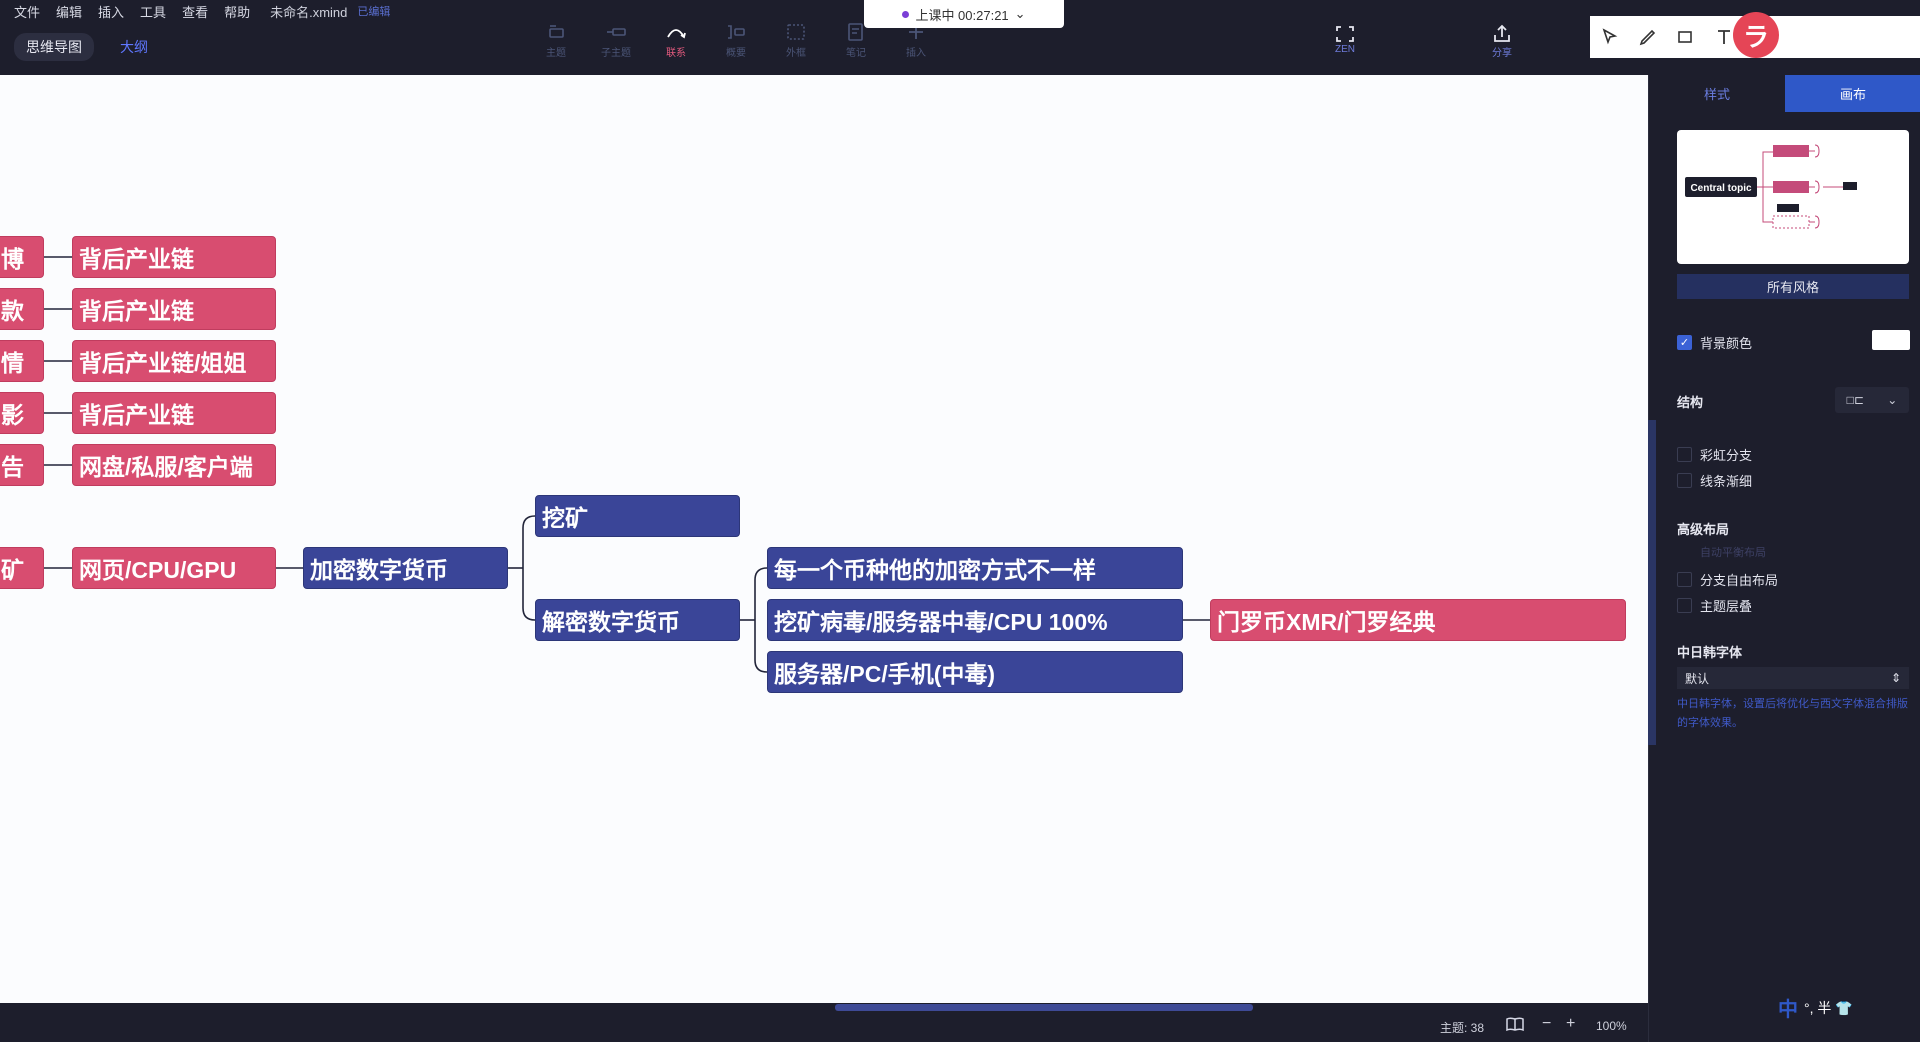 The image size is (1920, 1042). Describe the element at coordinates (1462, 1028) in the screenshot. I see `topic-count: 主题: 38` at that location.